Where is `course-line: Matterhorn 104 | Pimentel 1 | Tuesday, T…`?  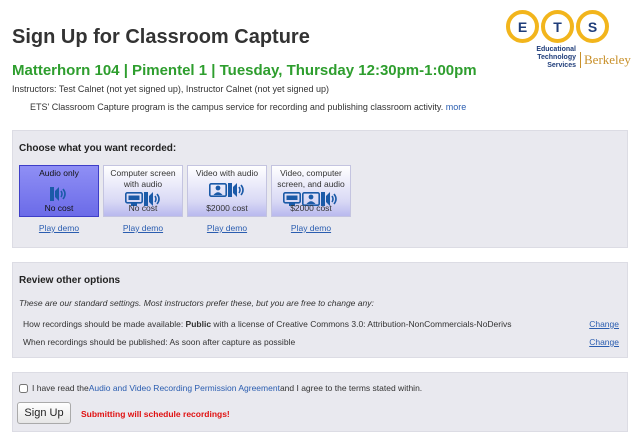 course-line: Matterhorn 104 | Pimentel 1 | Tuesday, T… is located at coordinates (244, 70).